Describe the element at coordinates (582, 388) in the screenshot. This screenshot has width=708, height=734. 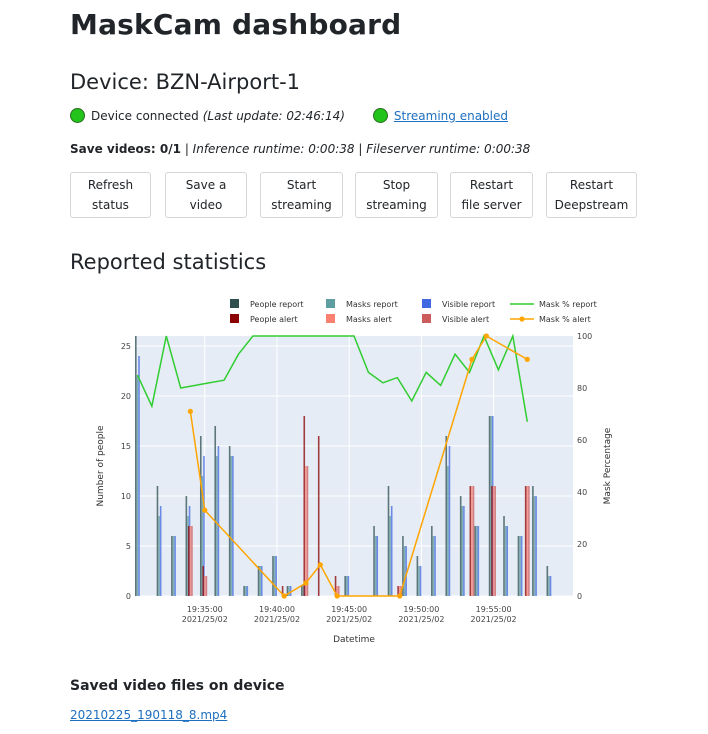
I see `y2-tick-label: 80` at that location.